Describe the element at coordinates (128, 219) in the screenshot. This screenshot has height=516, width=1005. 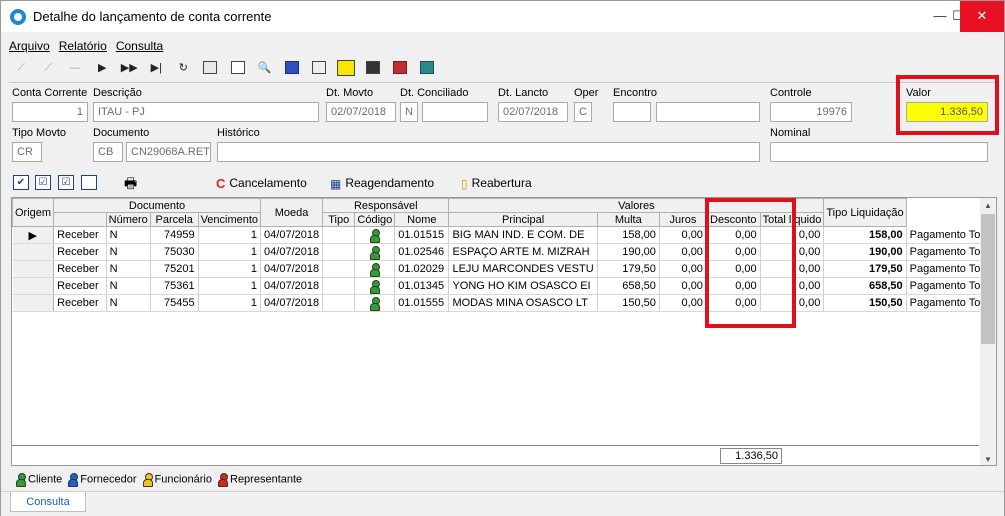
I see `col-numero: Número` at that location.